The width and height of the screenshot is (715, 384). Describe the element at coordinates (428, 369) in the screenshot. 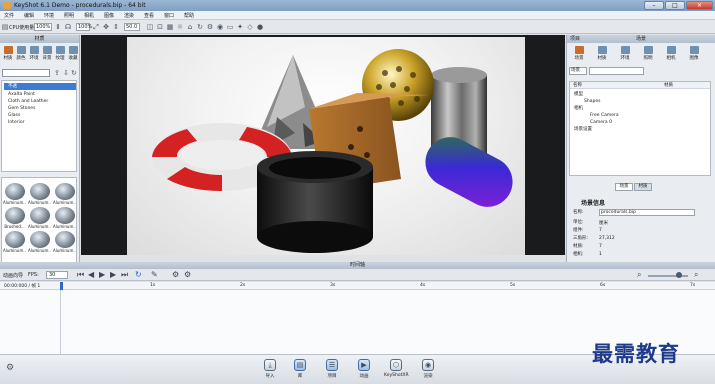

I see `render-button: ◉ 渲染` at that location.